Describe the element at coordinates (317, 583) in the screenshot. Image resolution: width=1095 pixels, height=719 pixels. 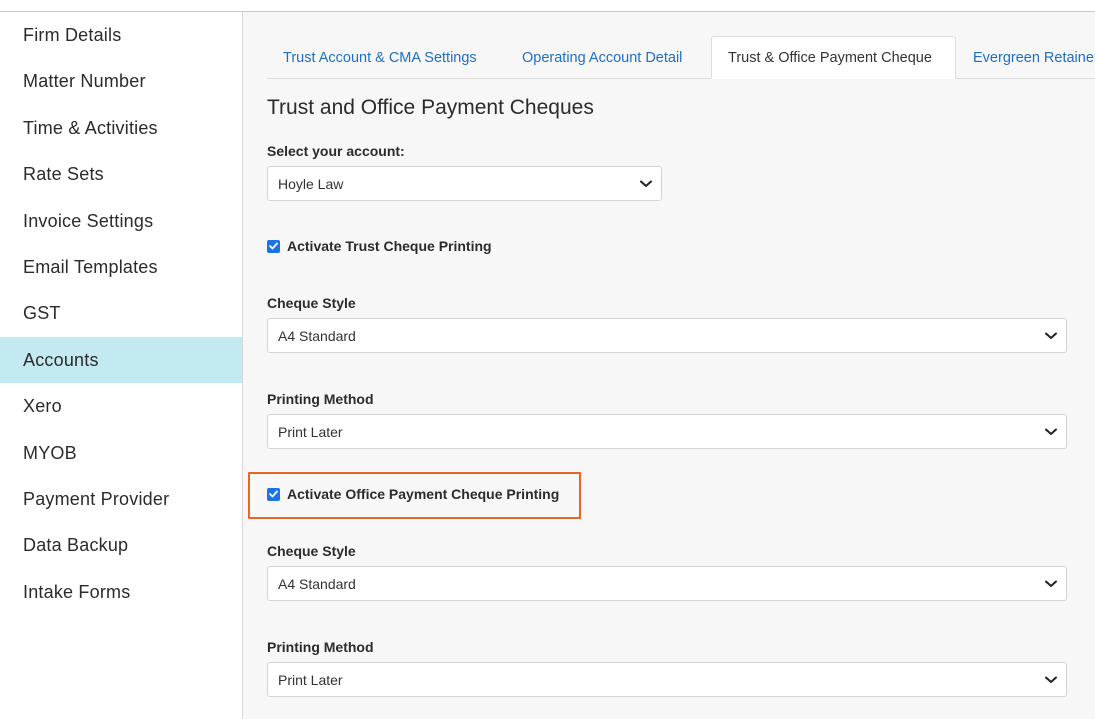
I see `office-cheque-style-value: A4 Standard` at that location.